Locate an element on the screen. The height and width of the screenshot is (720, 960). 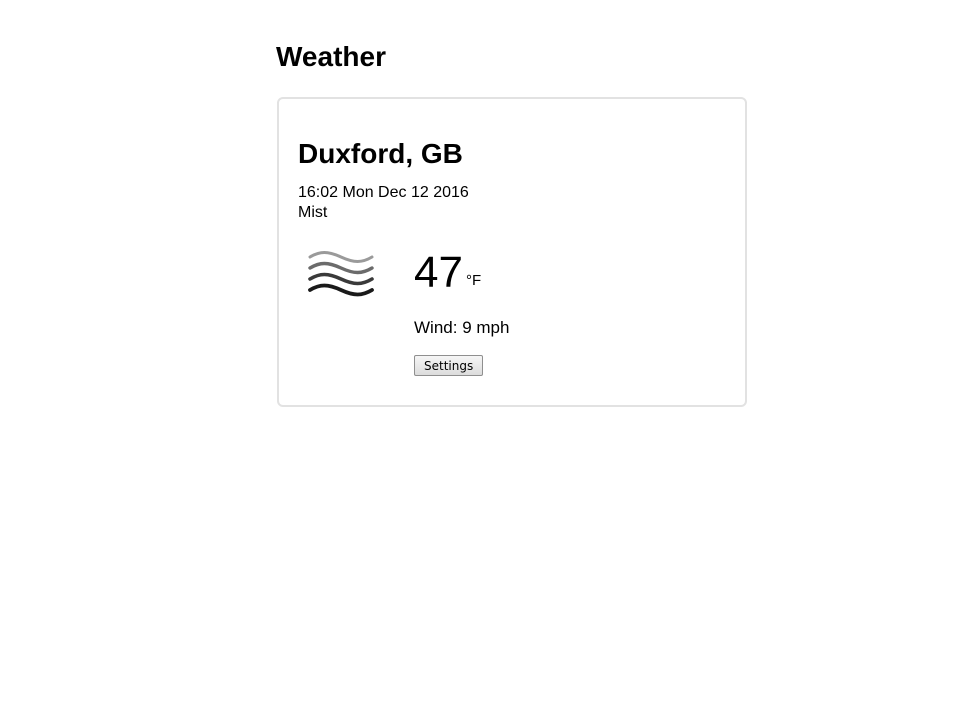
temperature-unit: °F is located at coordinates (473, 280).